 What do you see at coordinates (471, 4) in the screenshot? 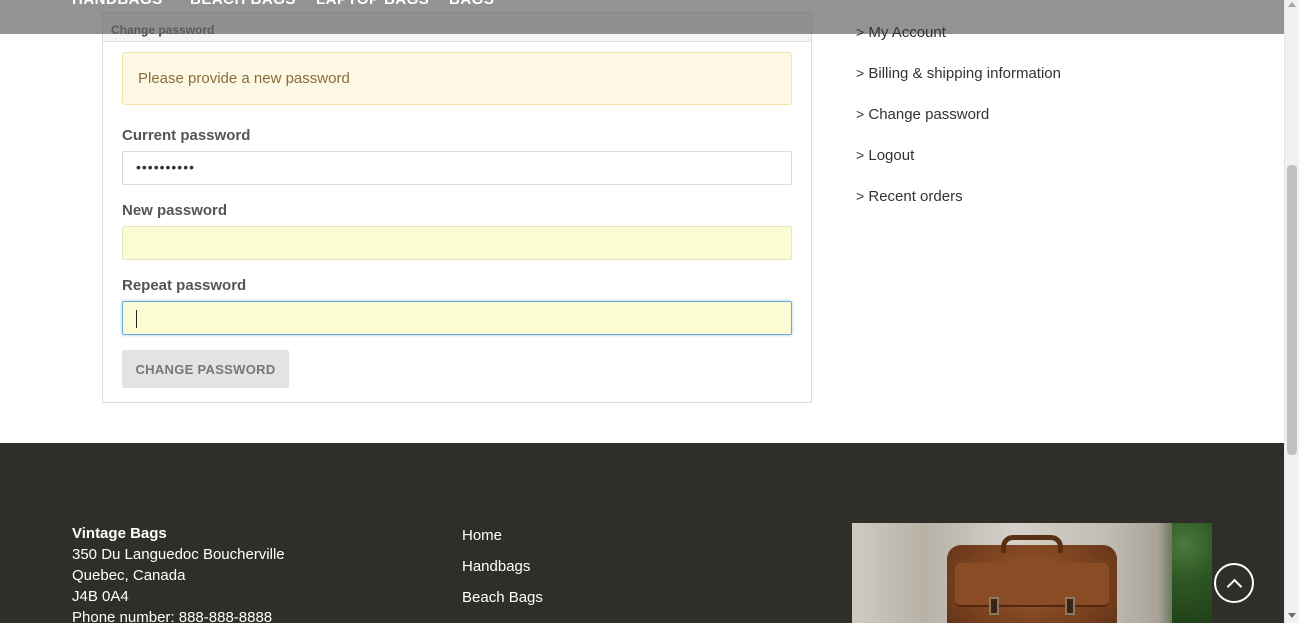
I see `nav-item-bags: BAGS` at bounding box center [471, 4].